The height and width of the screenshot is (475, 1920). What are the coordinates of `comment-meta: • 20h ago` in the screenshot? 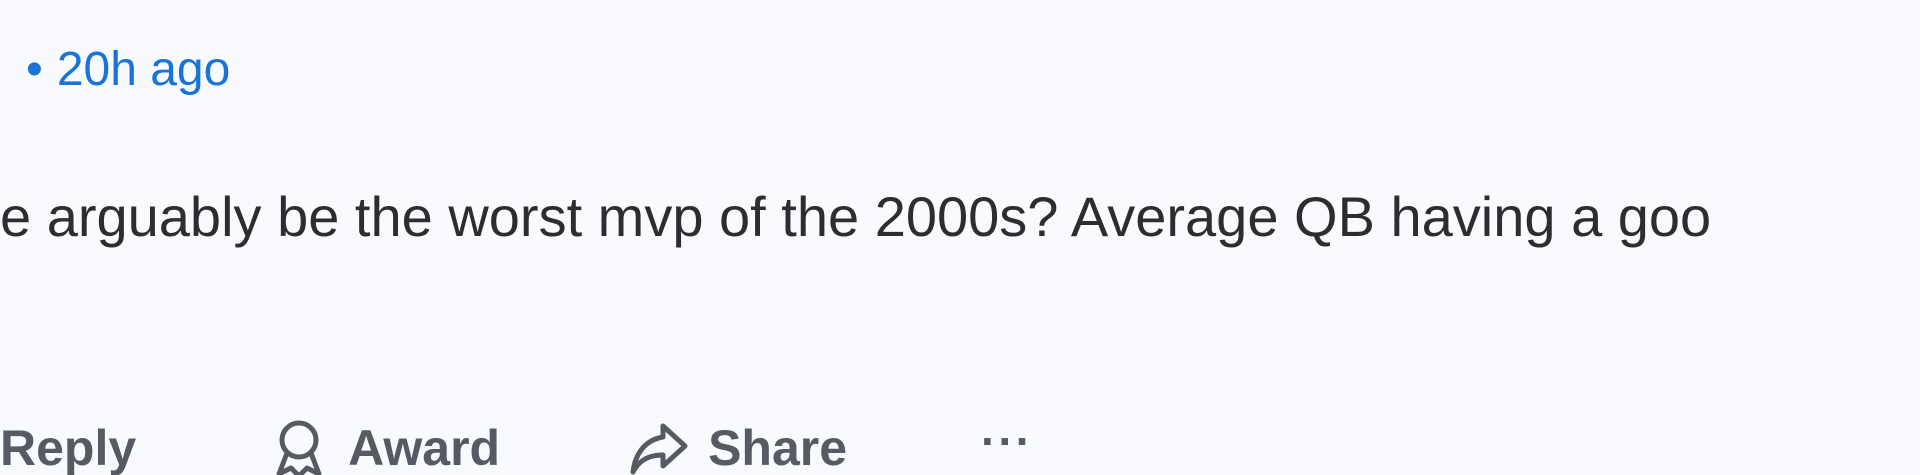 It's located at (128, 70).